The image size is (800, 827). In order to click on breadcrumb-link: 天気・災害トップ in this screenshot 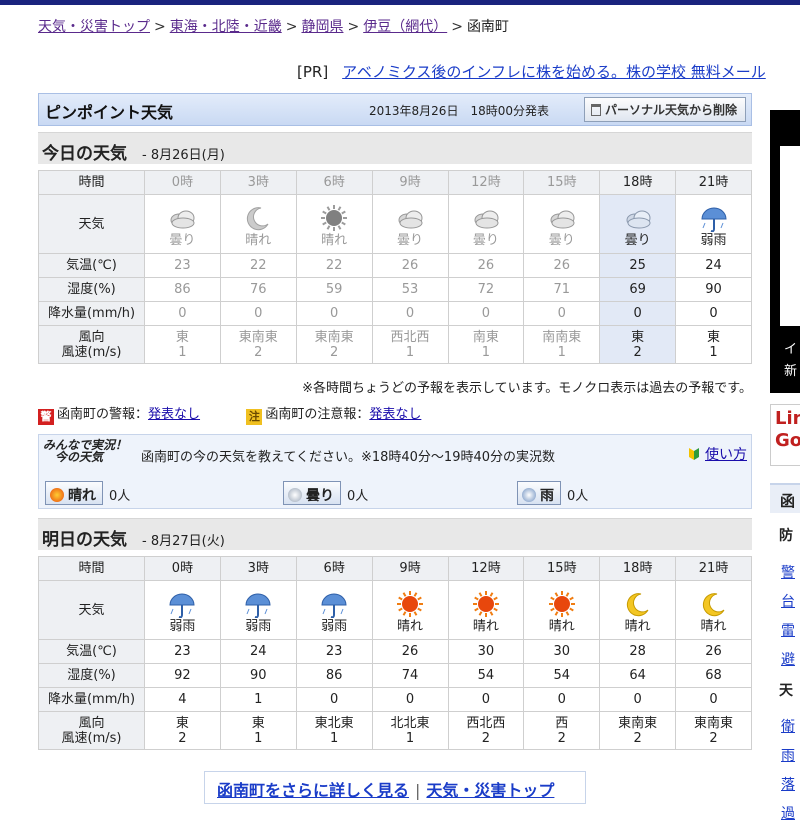, I will do `click(94, 27)`.